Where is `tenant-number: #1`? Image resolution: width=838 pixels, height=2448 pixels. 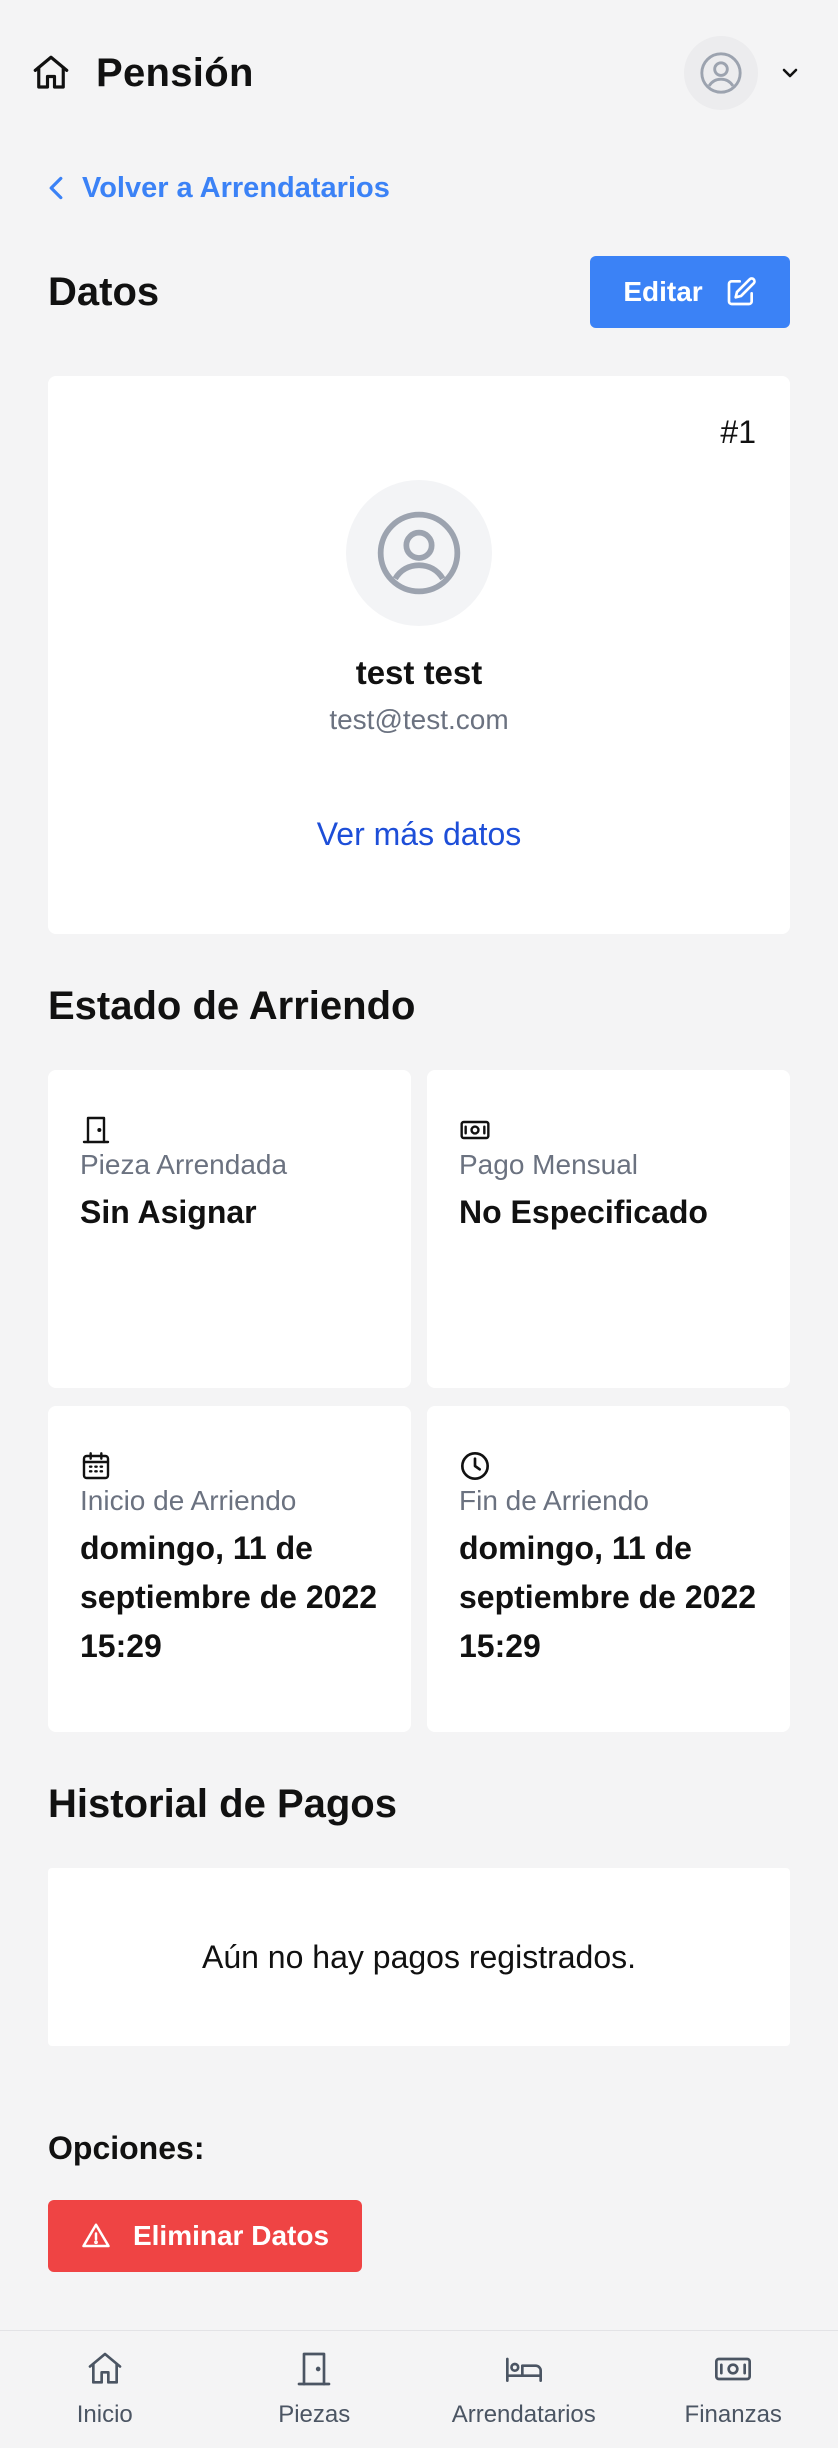 tenant-number: #1 is located at coordinates (738, 432).